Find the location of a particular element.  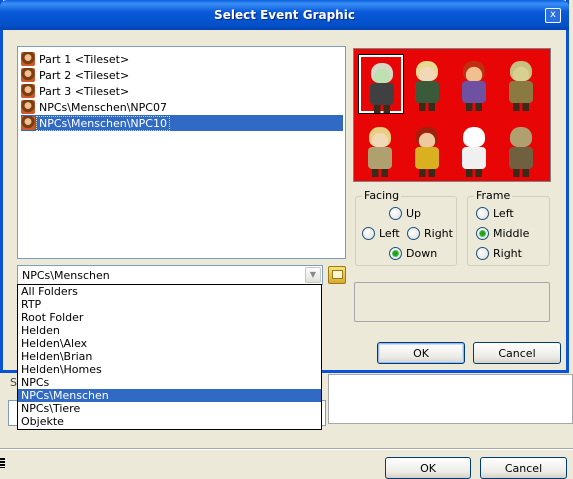

facing-radio-right: Right is located at coordinates (430, 233).